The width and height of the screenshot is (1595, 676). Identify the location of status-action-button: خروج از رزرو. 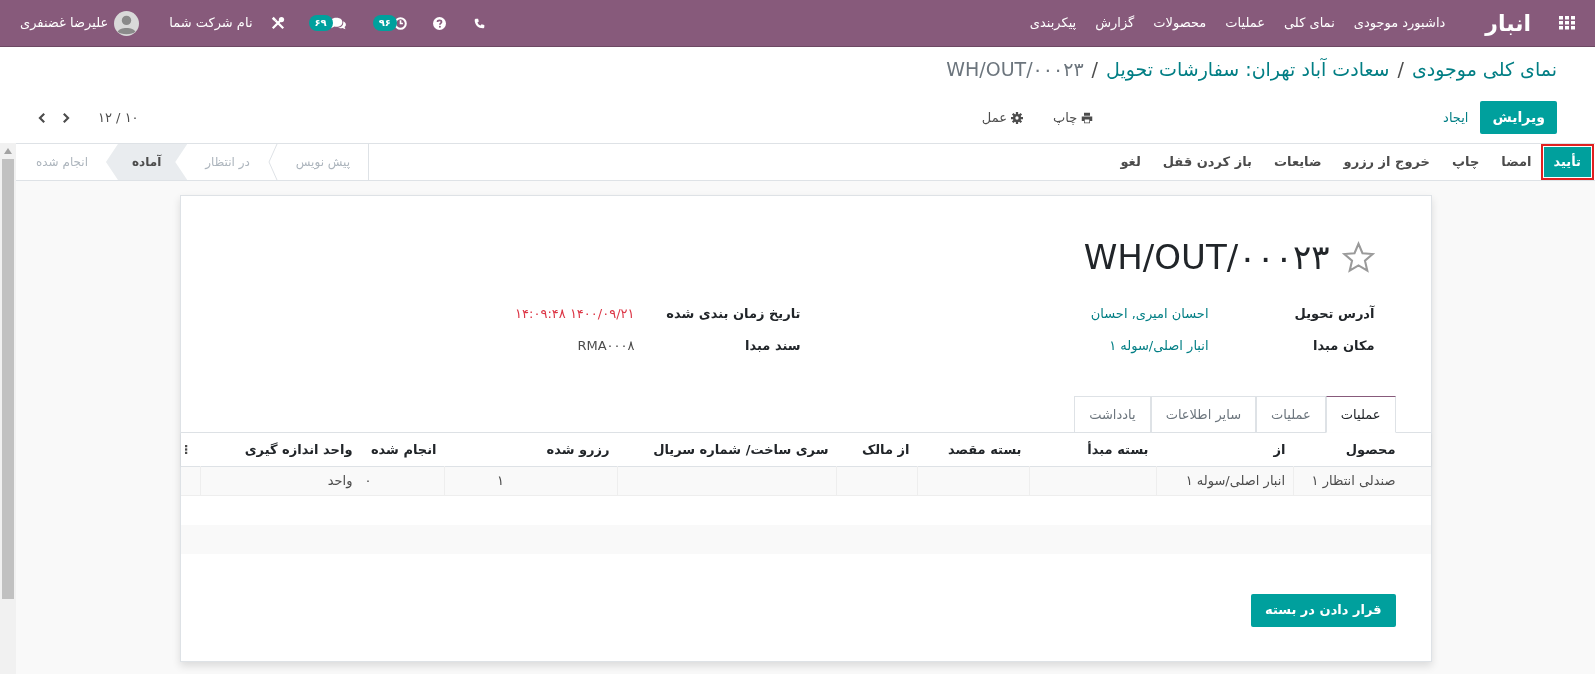
(1386, 162).